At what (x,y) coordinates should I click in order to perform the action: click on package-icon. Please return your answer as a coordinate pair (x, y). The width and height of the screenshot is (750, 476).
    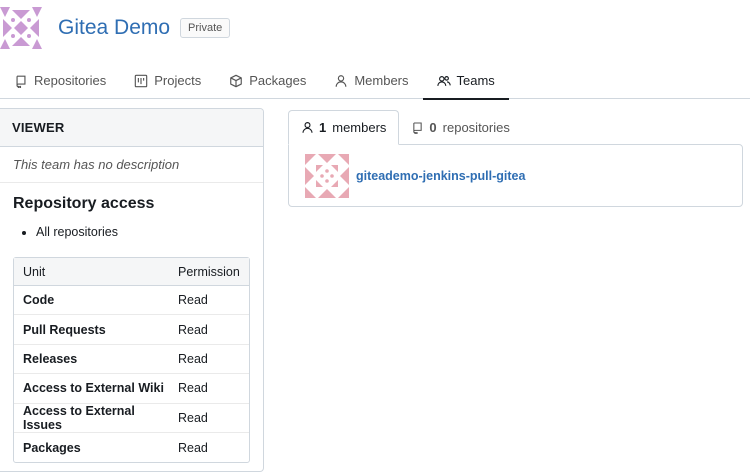
    Looking at the image, I should click on (236, 80).